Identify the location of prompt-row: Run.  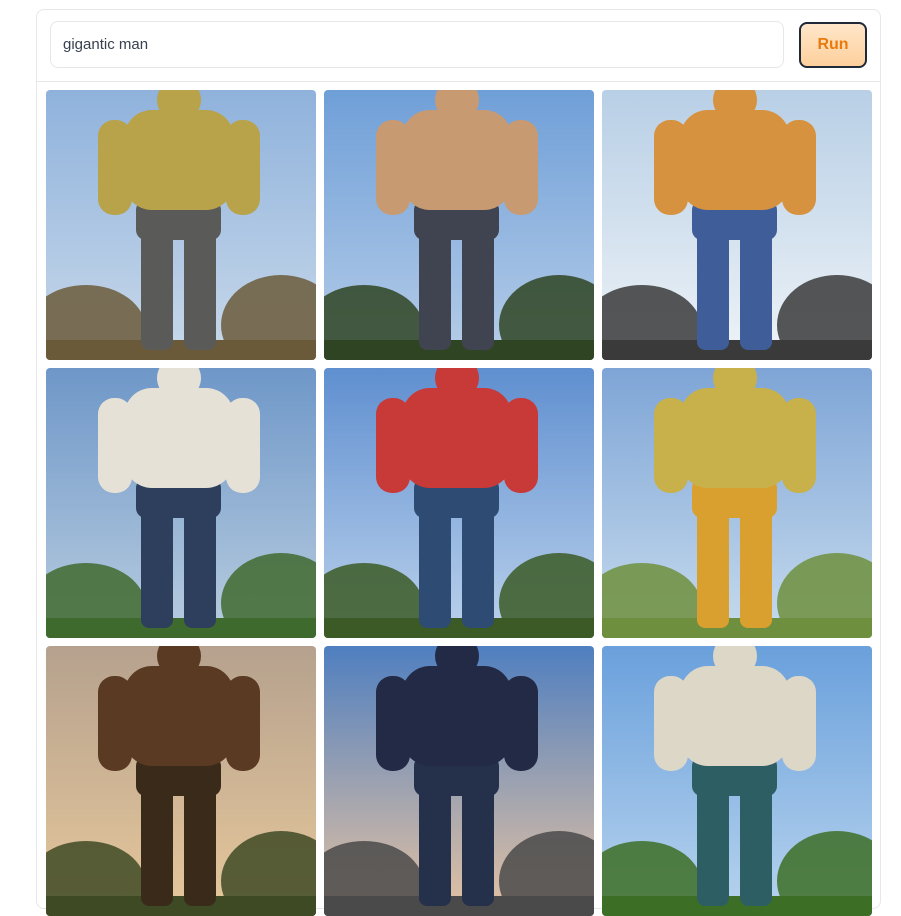
(458, 46).